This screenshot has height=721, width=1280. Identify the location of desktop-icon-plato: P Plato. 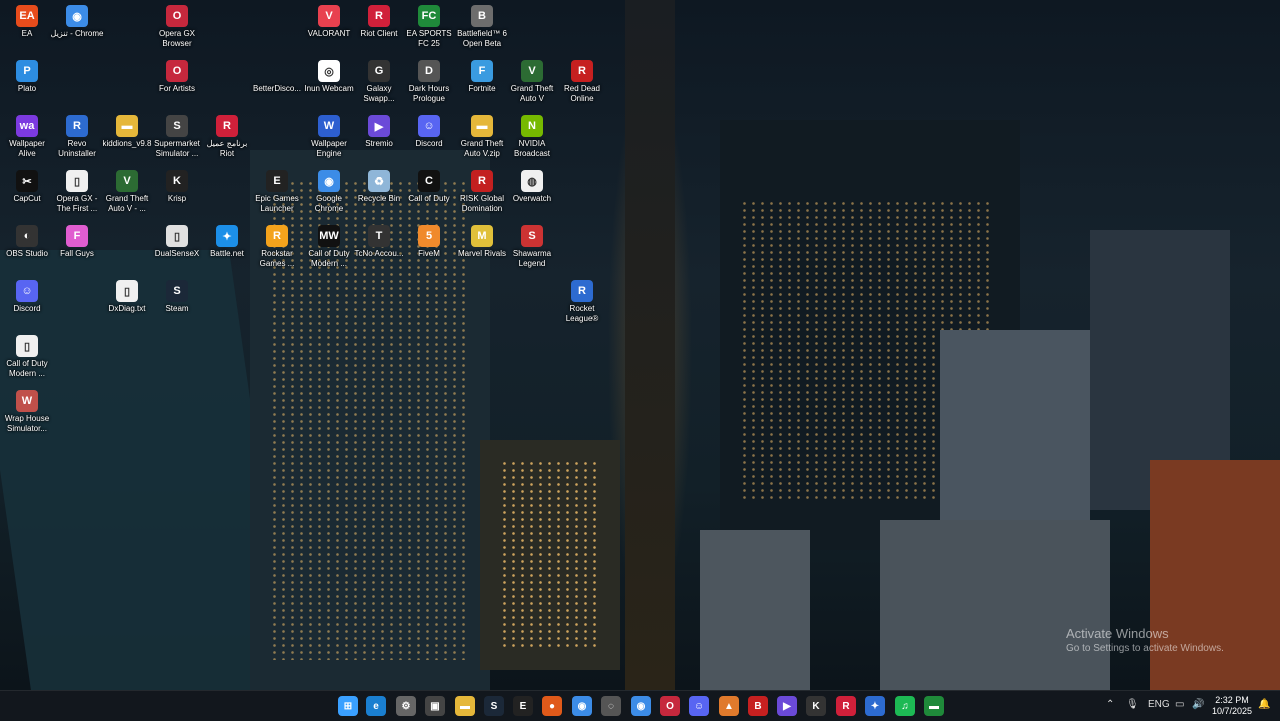
(27, 84).